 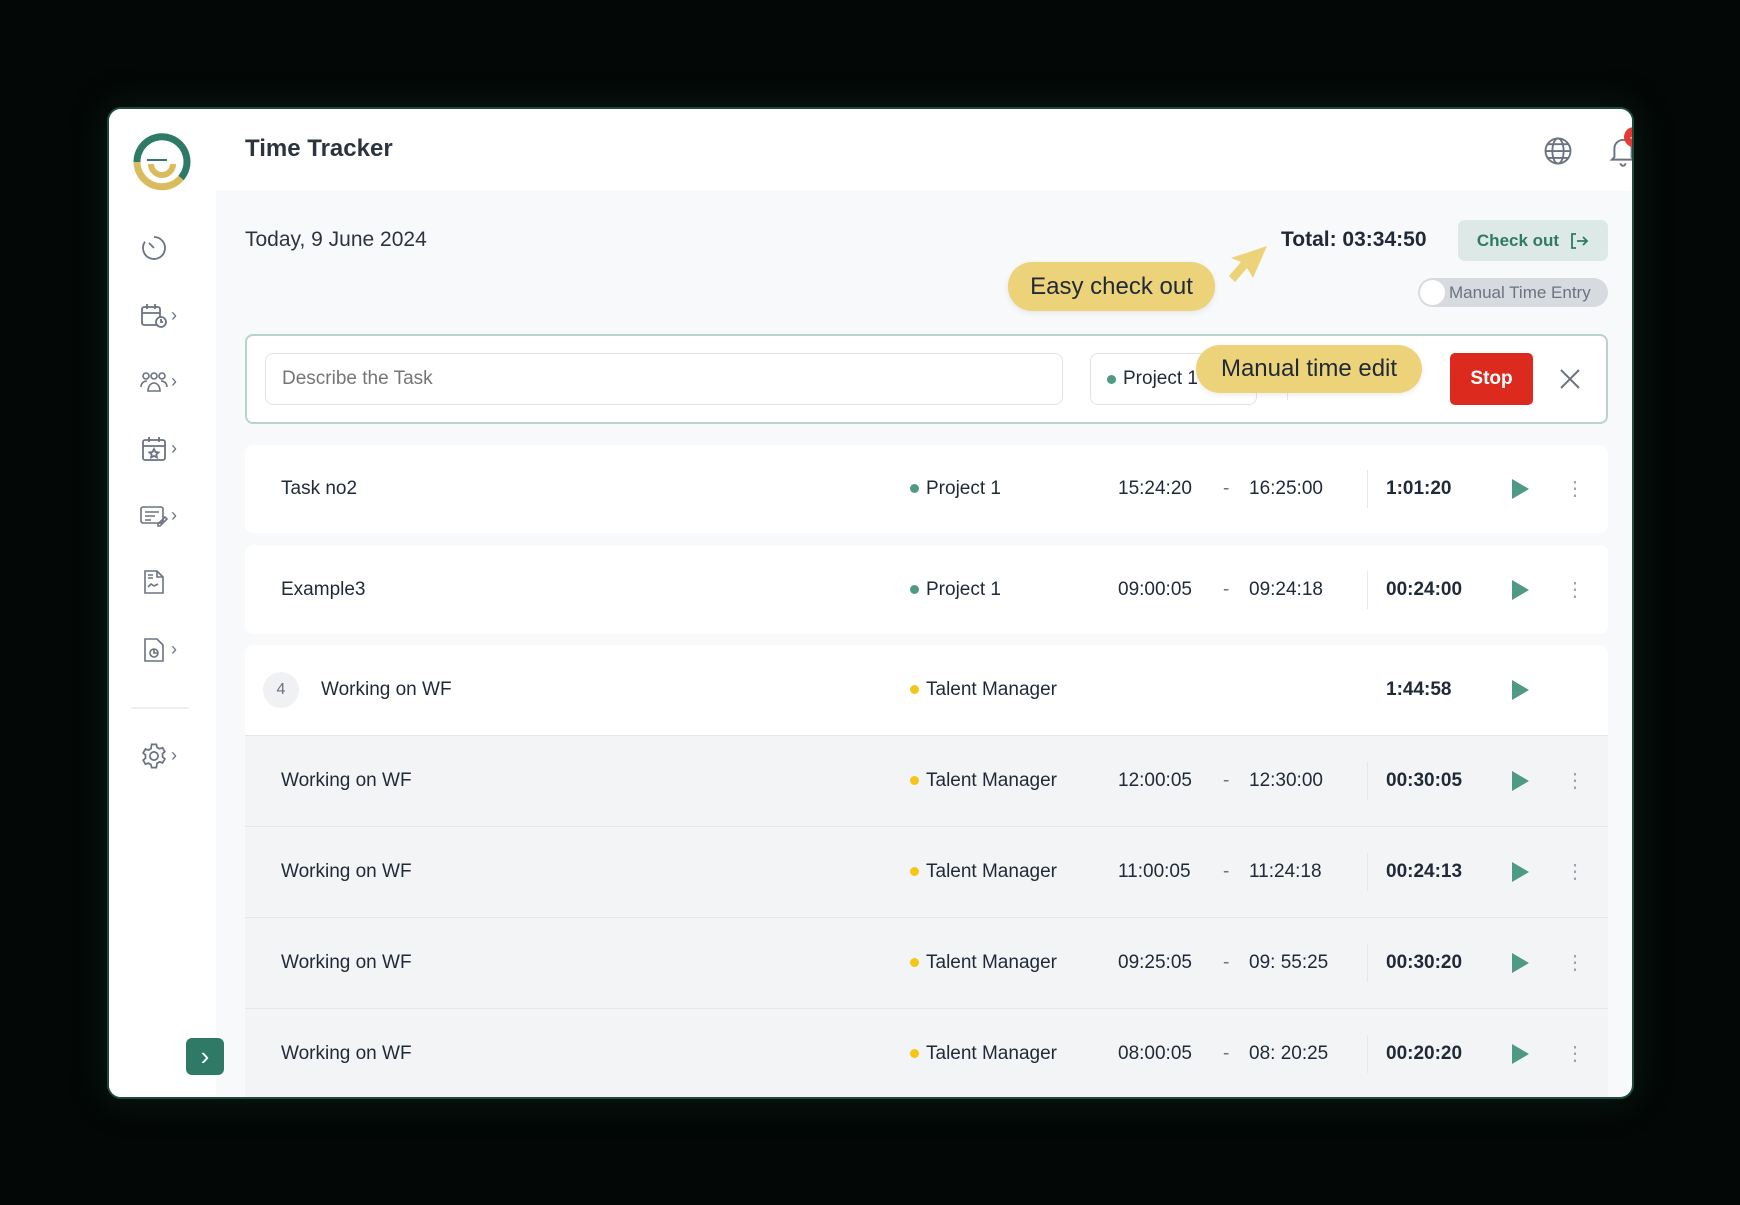 I want to click on entry-end: 12:30:00, so click(x=1286, y=780).